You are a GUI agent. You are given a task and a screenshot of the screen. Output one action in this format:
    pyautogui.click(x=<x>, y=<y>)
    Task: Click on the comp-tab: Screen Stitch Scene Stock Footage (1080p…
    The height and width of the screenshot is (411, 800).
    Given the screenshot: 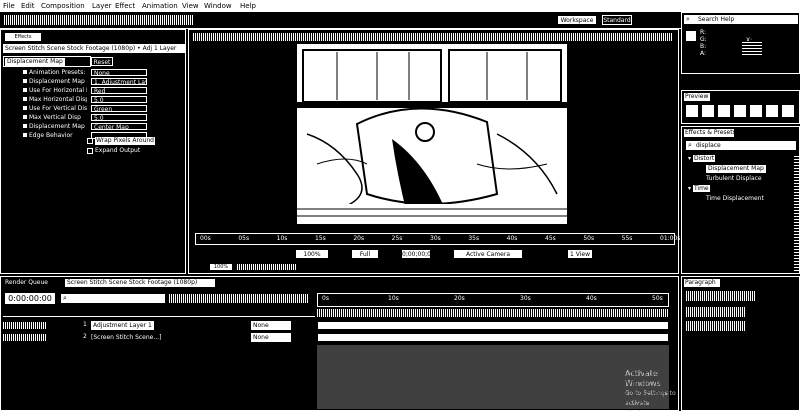 What is the action you would take?
    pyautogui.click(x=140, y=283)
    